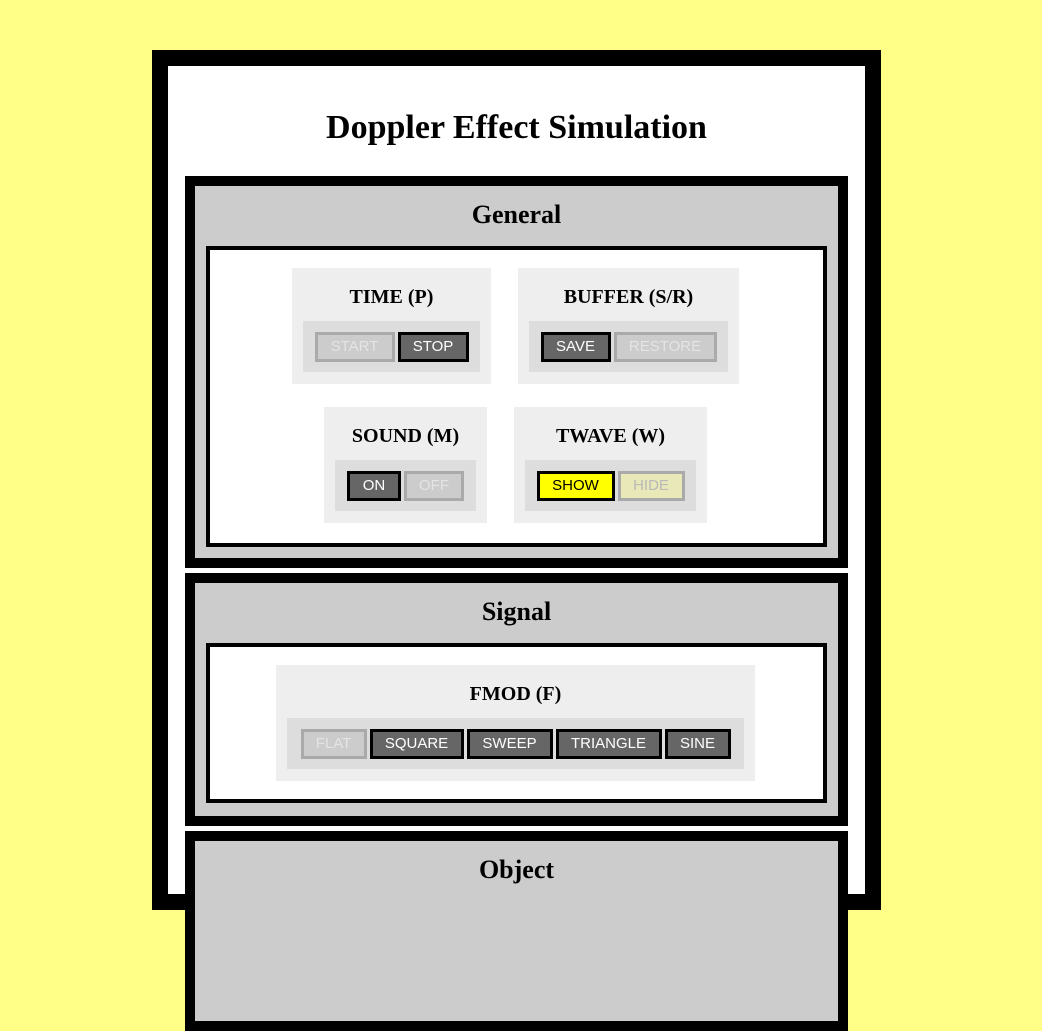  What do you see at coordinates (509, 743) in the screenshot?
I see `fmod-sweep-button: SWEEP` at bounding box center [509, 743].